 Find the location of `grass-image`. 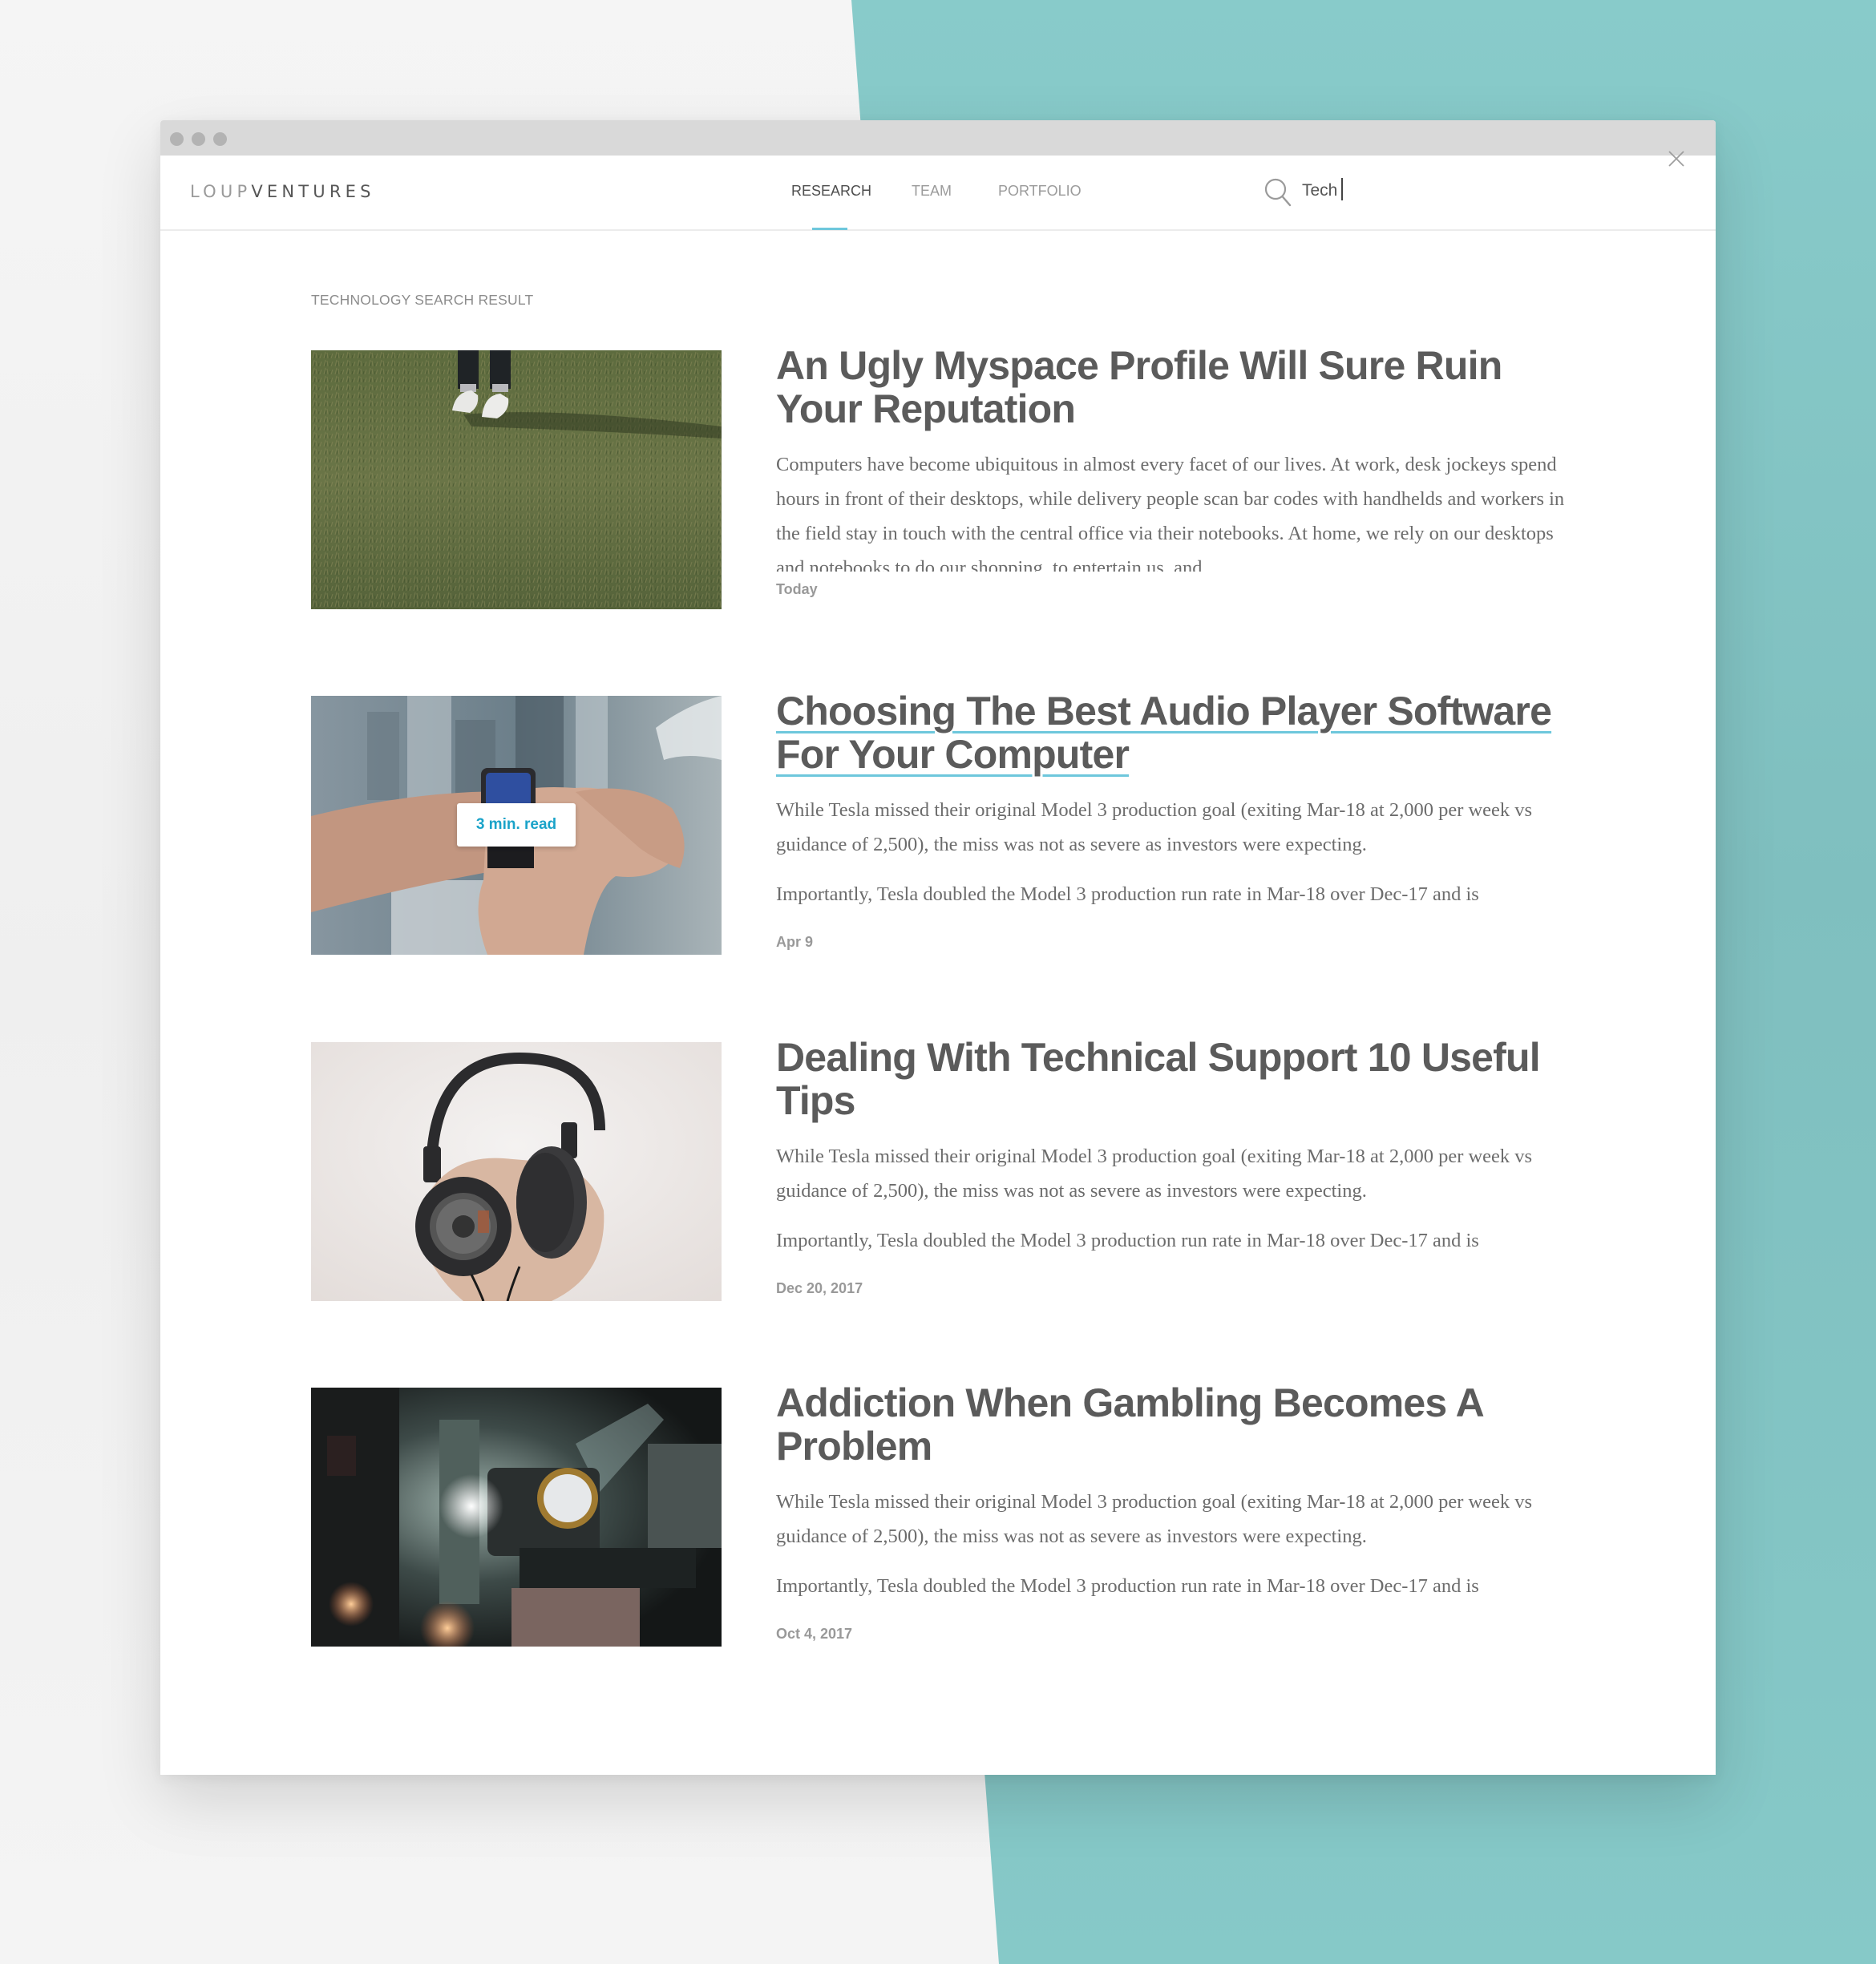

grass-image is located at coordinates (516, 479).